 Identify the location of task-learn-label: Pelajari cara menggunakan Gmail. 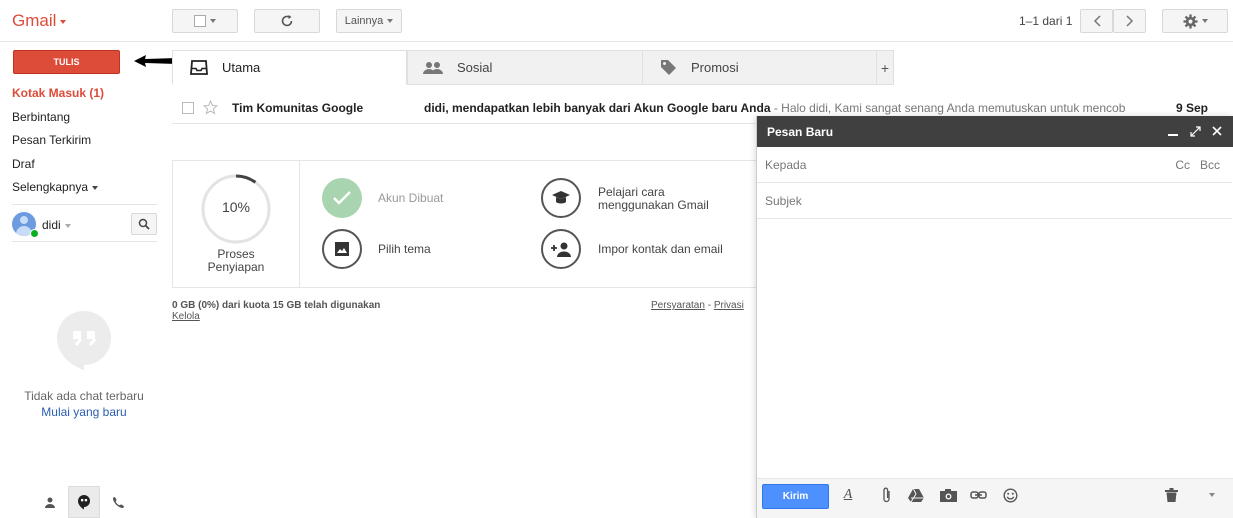
(653, 199).